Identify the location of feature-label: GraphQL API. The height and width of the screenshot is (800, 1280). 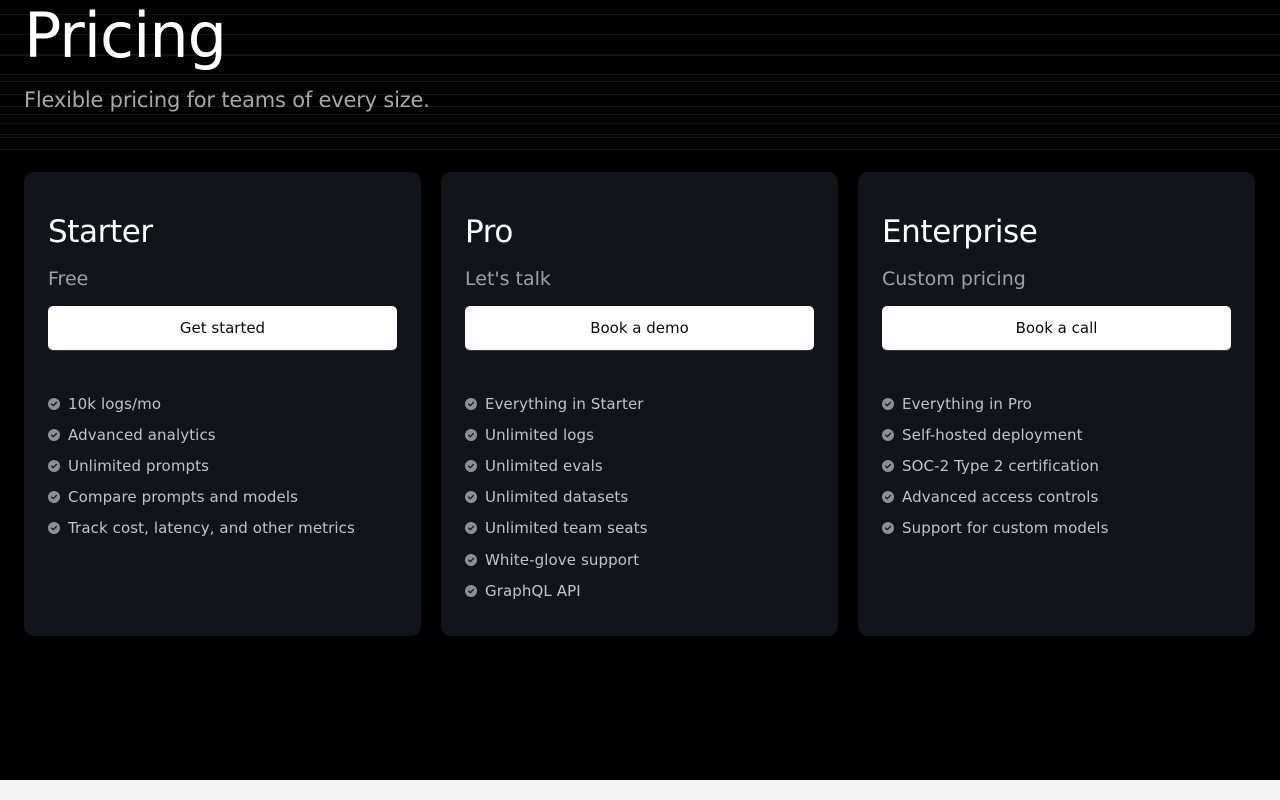
(533, 590).